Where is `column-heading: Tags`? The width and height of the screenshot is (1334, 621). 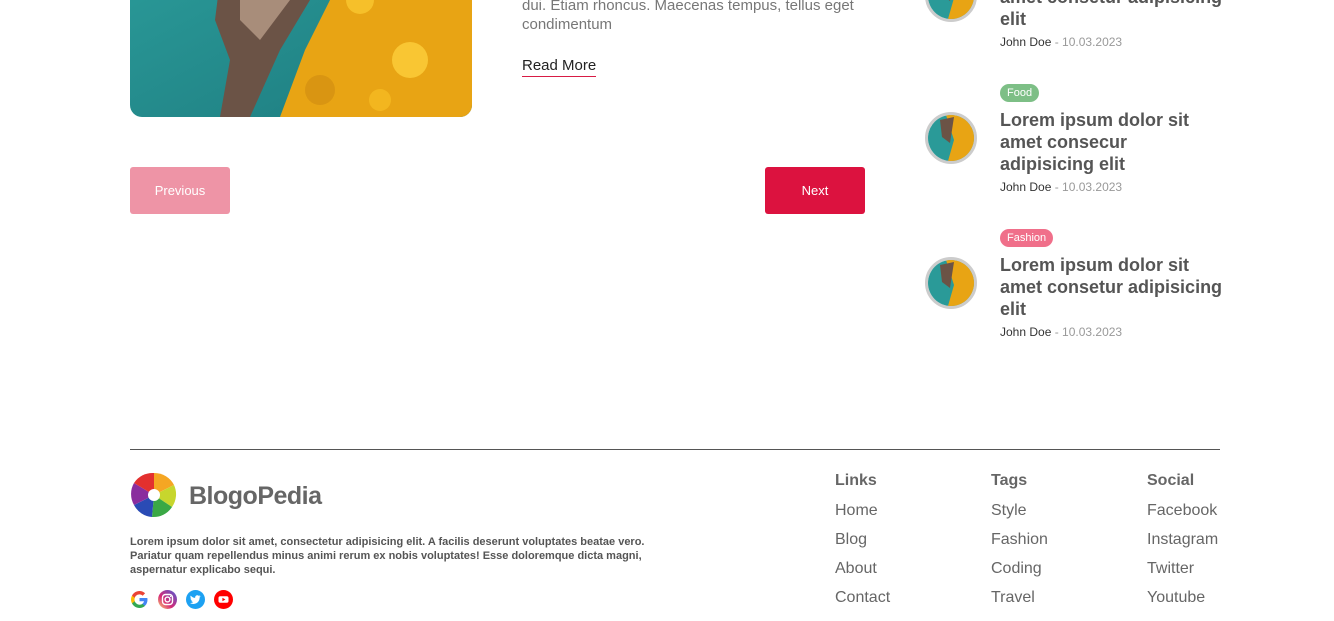 column-heading: Tags is located at coordinates (1009, 480).